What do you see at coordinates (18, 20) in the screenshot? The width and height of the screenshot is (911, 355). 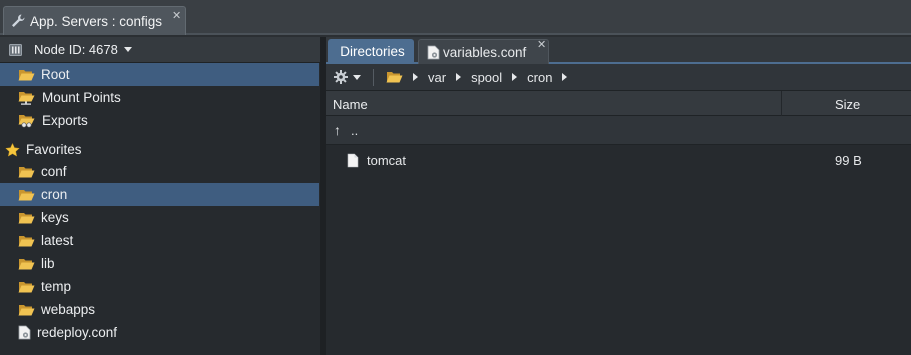 I see `wrench-icon` at bounding box center [18, 20].